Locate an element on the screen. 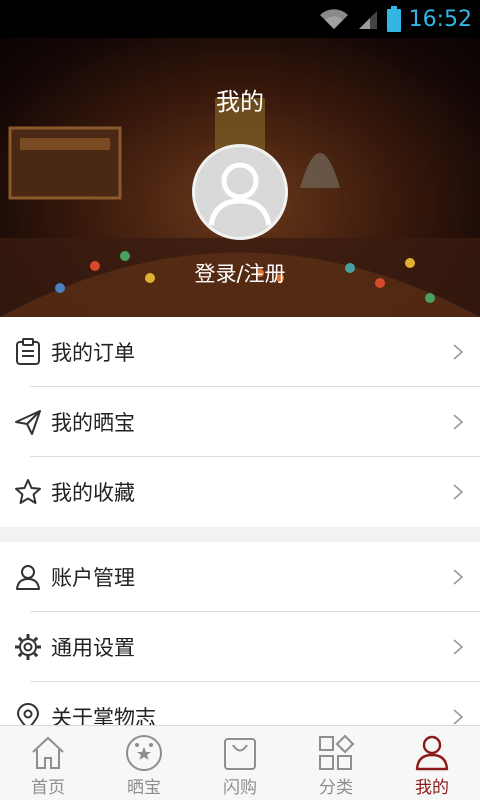  user-icon is located at coordinates (28, 577).